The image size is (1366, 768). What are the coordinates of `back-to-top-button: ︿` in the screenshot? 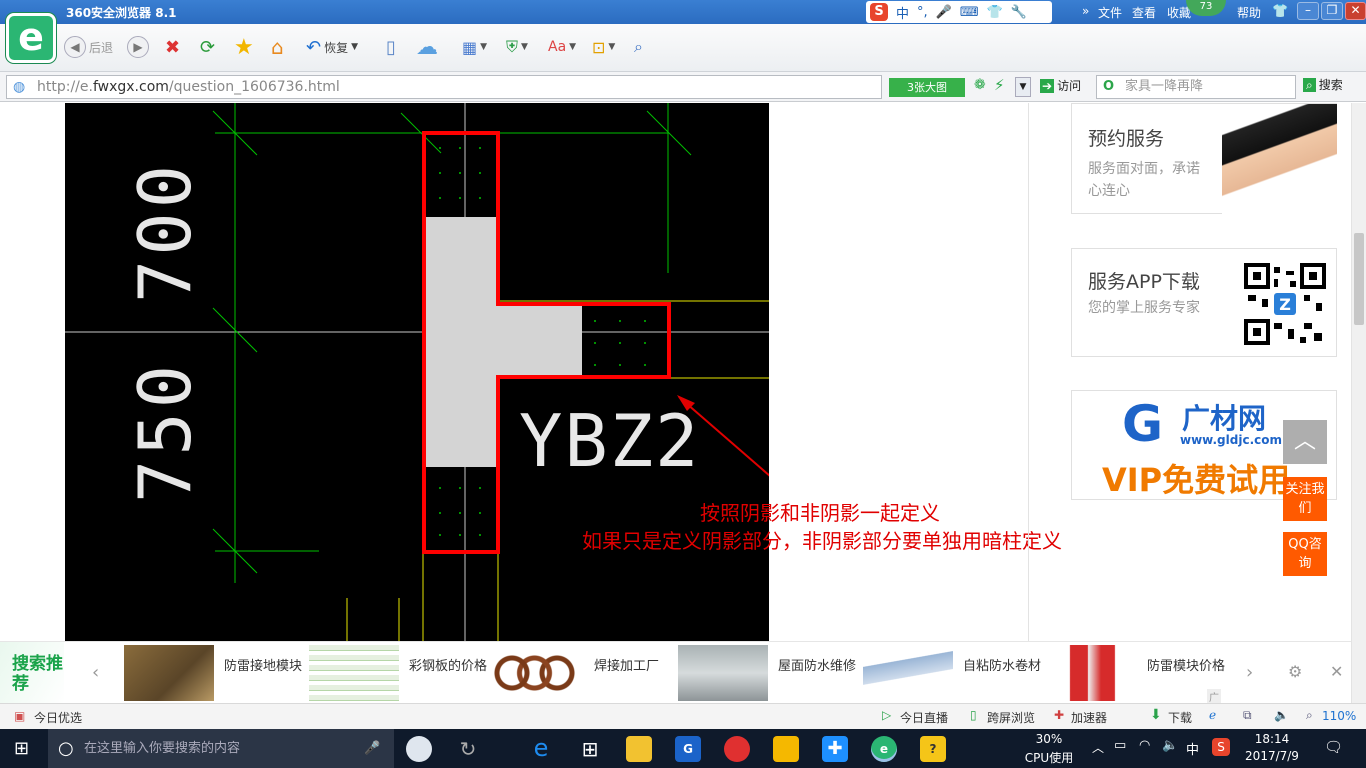 It's located at (1305, 442).